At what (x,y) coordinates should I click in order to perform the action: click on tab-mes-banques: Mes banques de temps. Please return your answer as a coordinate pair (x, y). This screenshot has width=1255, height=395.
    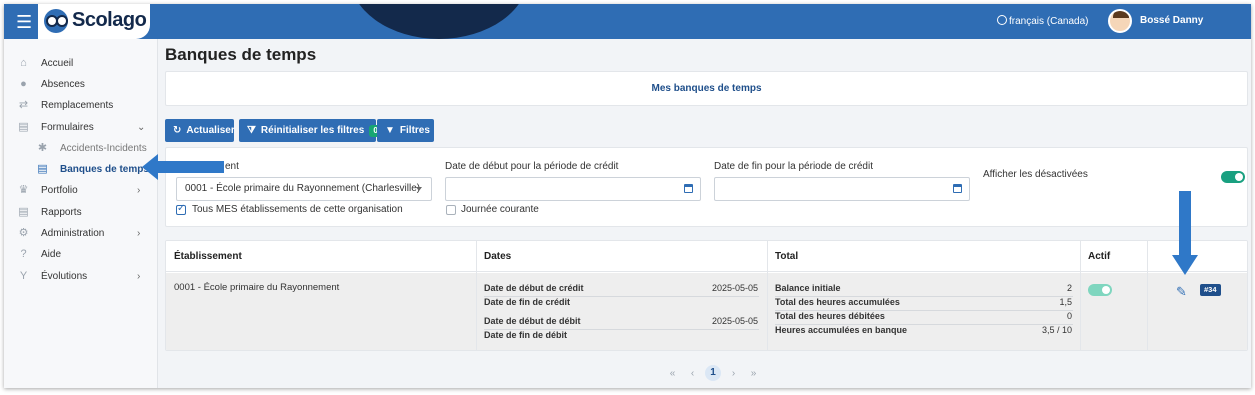
    Looking at the image, I should click on (706, 88).